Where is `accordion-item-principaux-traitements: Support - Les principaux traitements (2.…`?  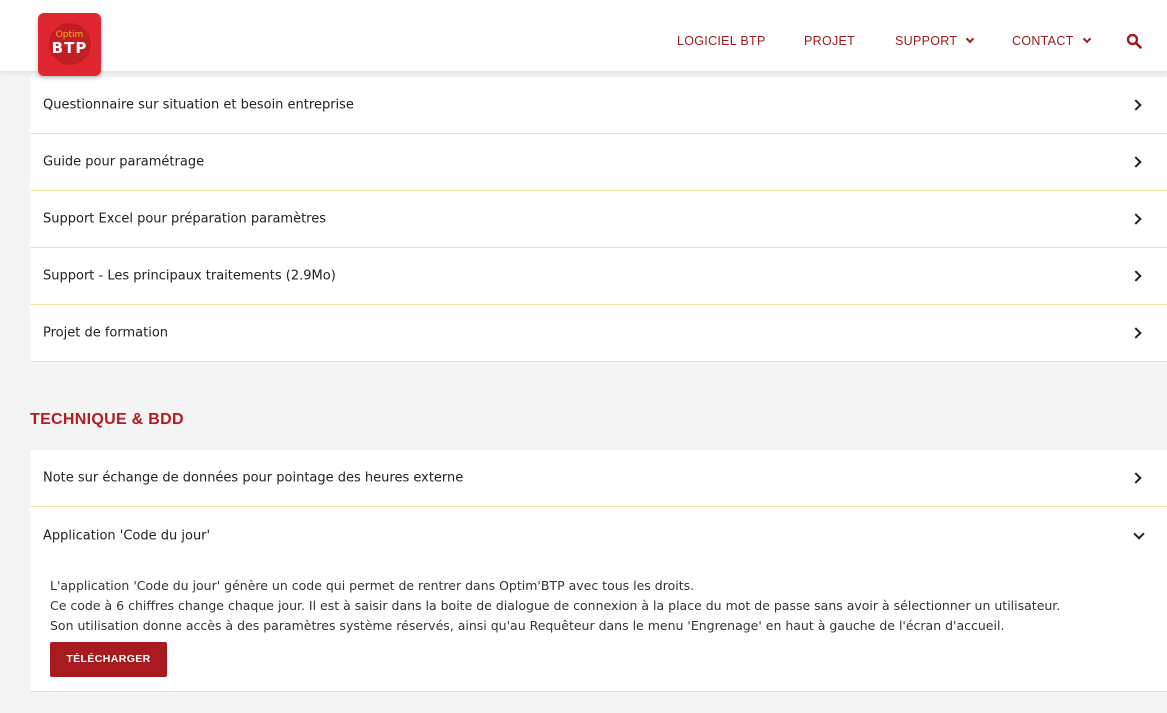
accordion-item-principaux-traitements: Support - Les principaux traitements (2.… is located at coordinates (598, 276).